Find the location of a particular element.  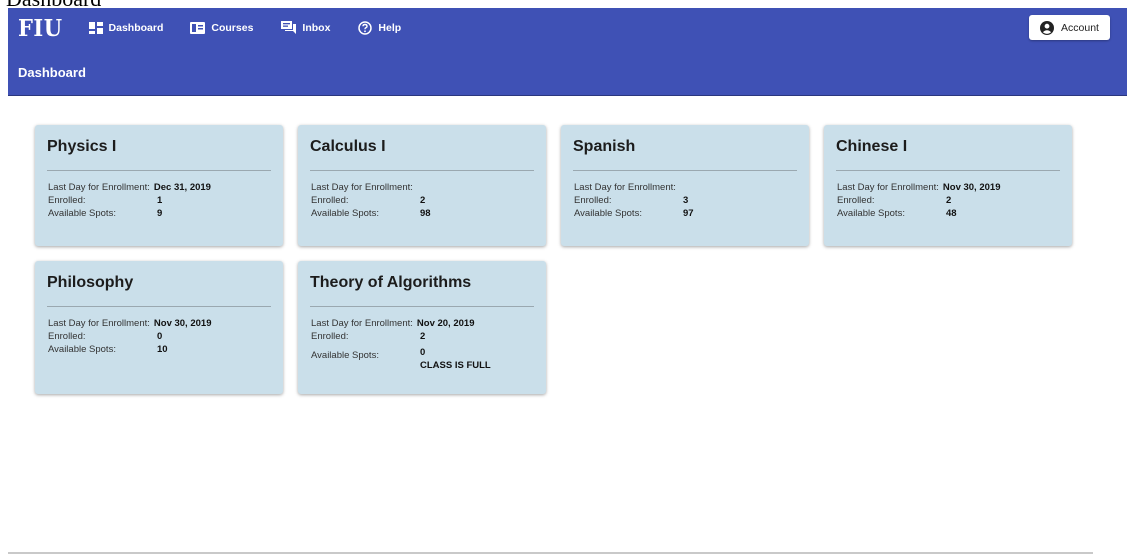

spots-value: 98 is located at coordinates (425, 213).